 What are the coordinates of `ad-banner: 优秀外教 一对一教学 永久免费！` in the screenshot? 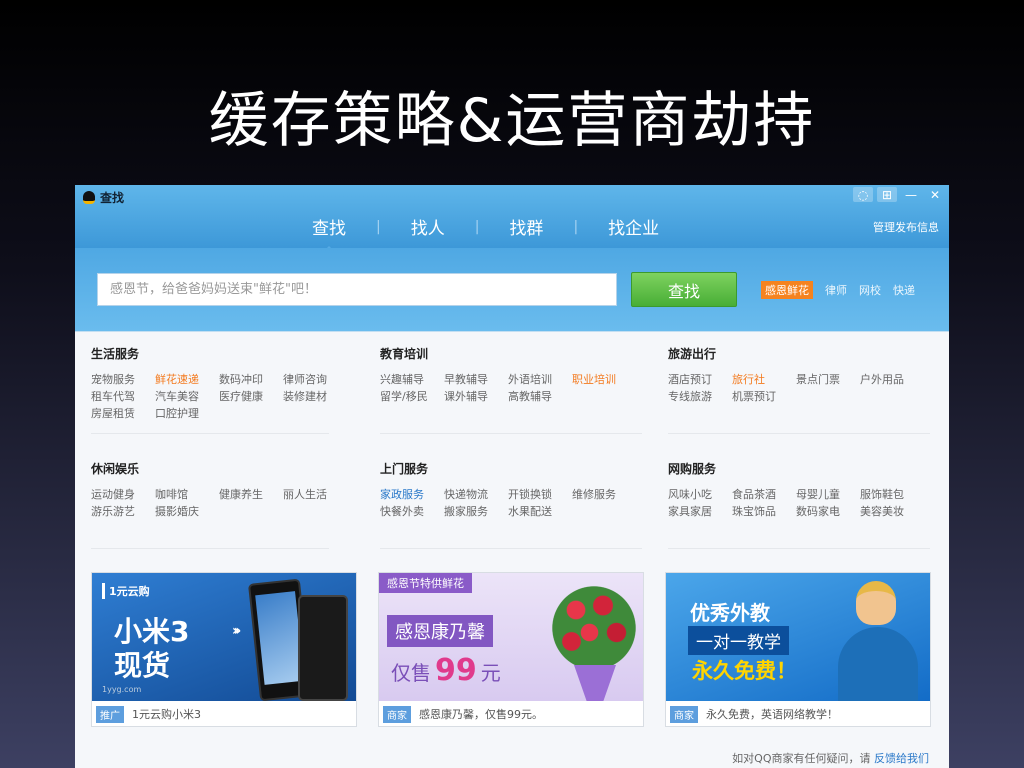 It's located at (798, 637).